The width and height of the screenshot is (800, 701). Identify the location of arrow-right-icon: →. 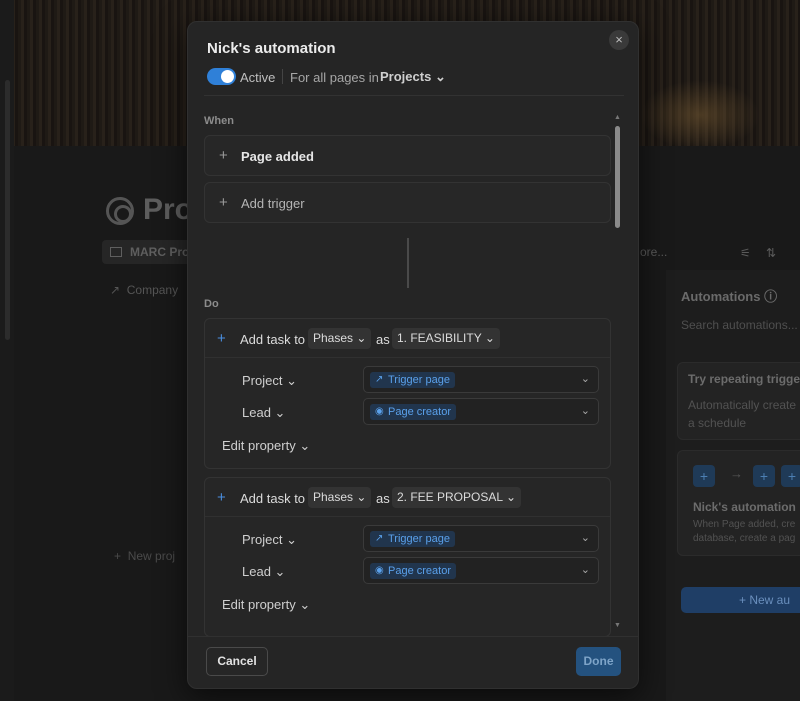
(736, 473).